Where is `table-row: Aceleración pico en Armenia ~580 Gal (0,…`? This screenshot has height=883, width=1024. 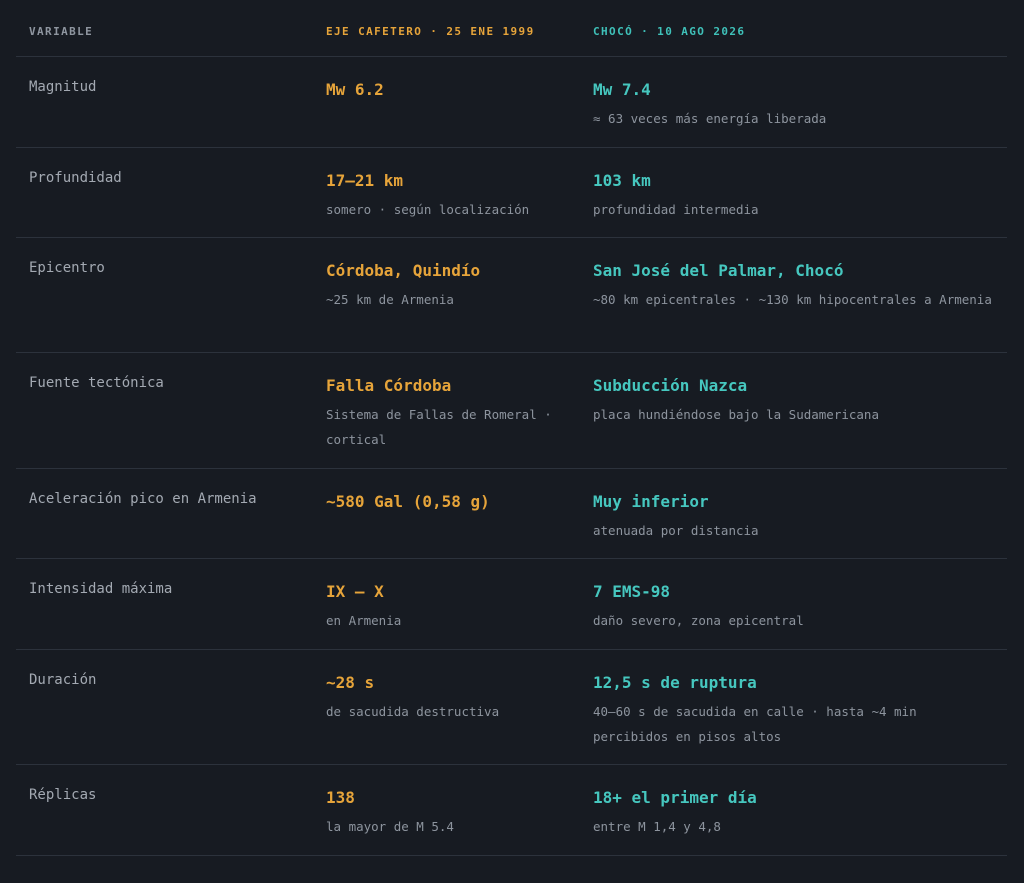 table-row: Aceleración pico en Armenia ~580 Gal (0,… is located at coordinates (511, 514).